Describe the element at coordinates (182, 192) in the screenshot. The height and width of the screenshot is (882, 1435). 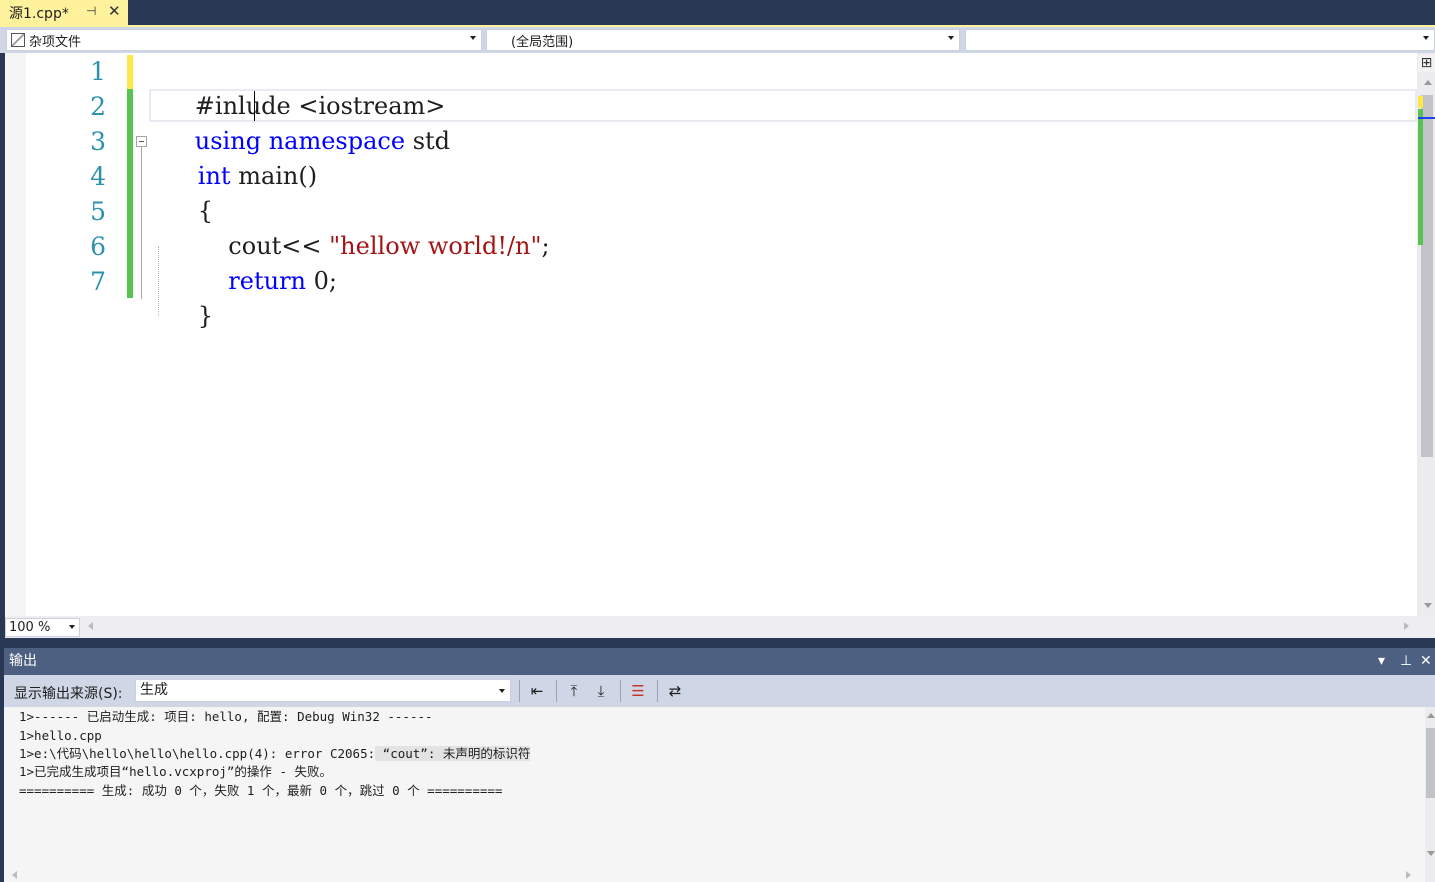
I see `code-line-4: {` at that location.